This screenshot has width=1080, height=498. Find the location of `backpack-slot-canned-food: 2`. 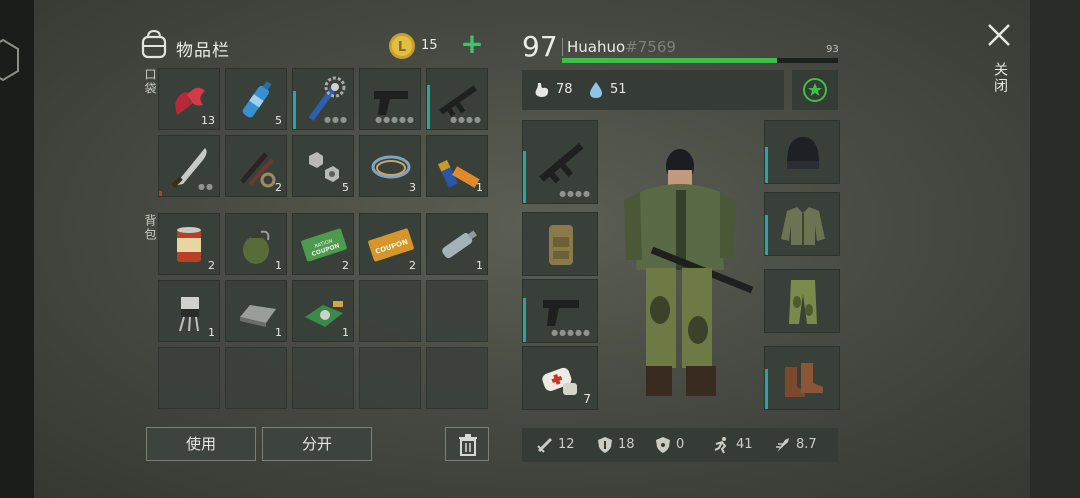

backpack-slot-canned-food: 2 is located at coordinates (189, 244).